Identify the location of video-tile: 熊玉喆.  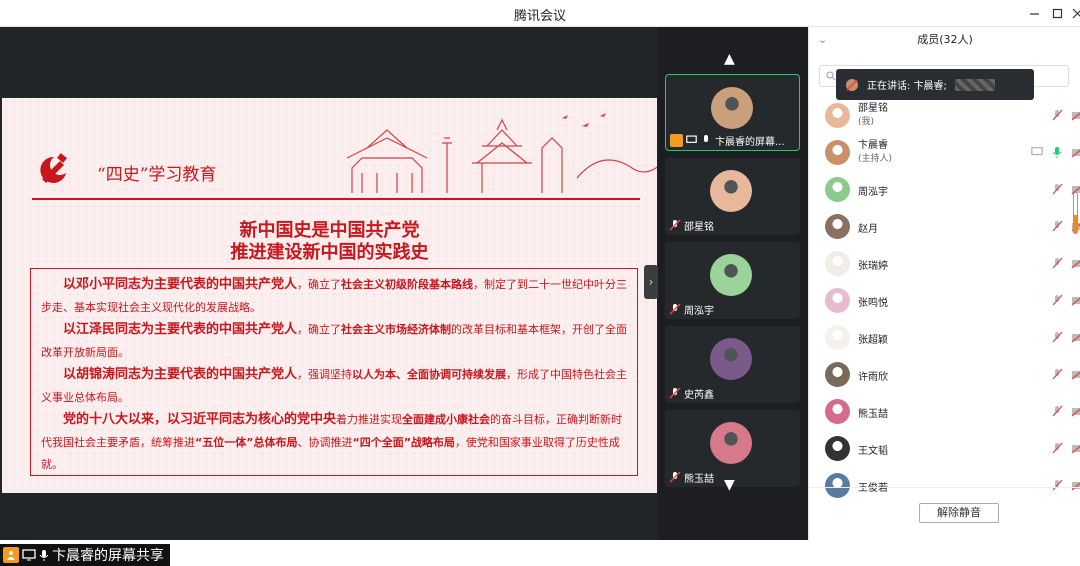
(732, 448).